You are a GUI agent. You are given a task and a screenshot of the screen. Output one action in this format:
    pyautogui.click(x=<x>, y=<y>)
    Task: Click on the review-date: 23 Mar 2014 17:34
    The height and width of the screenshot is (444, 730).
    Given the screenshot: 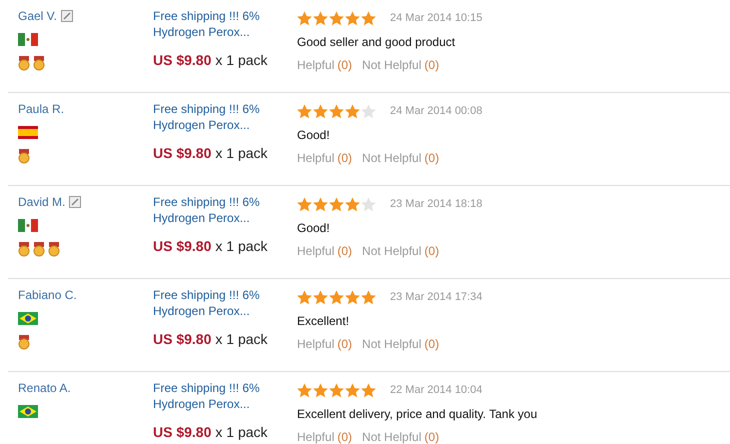 What is the action you would take?
    pyautogui.click(x=436, y=297)
    